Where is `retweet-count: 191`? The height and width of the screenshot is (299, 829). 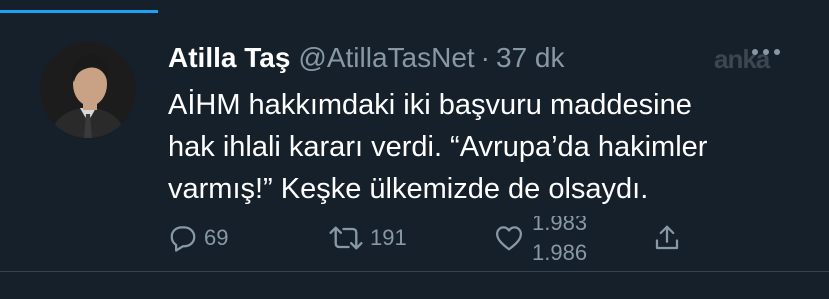
retweet-count: 191 is located at coordinates (388, 237).